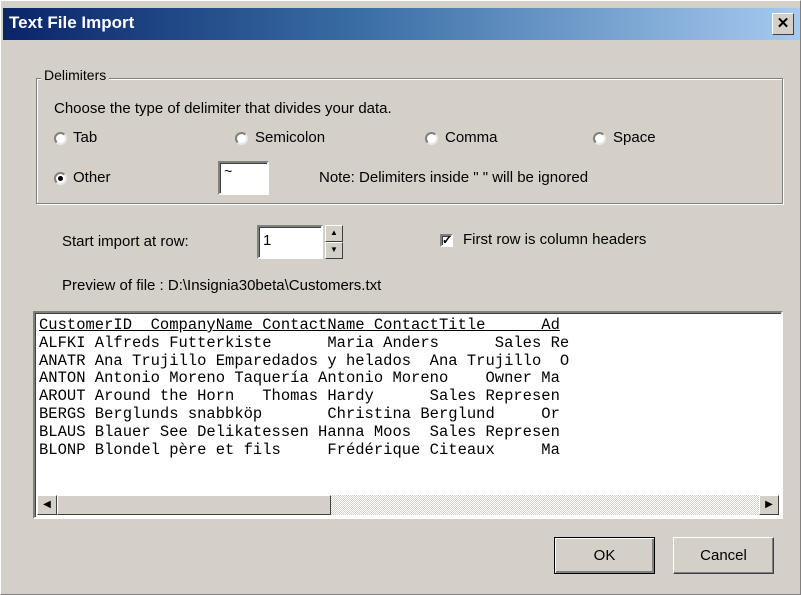  I want to click on first-row-headers-label: First row is column headers, so click(554, 239).